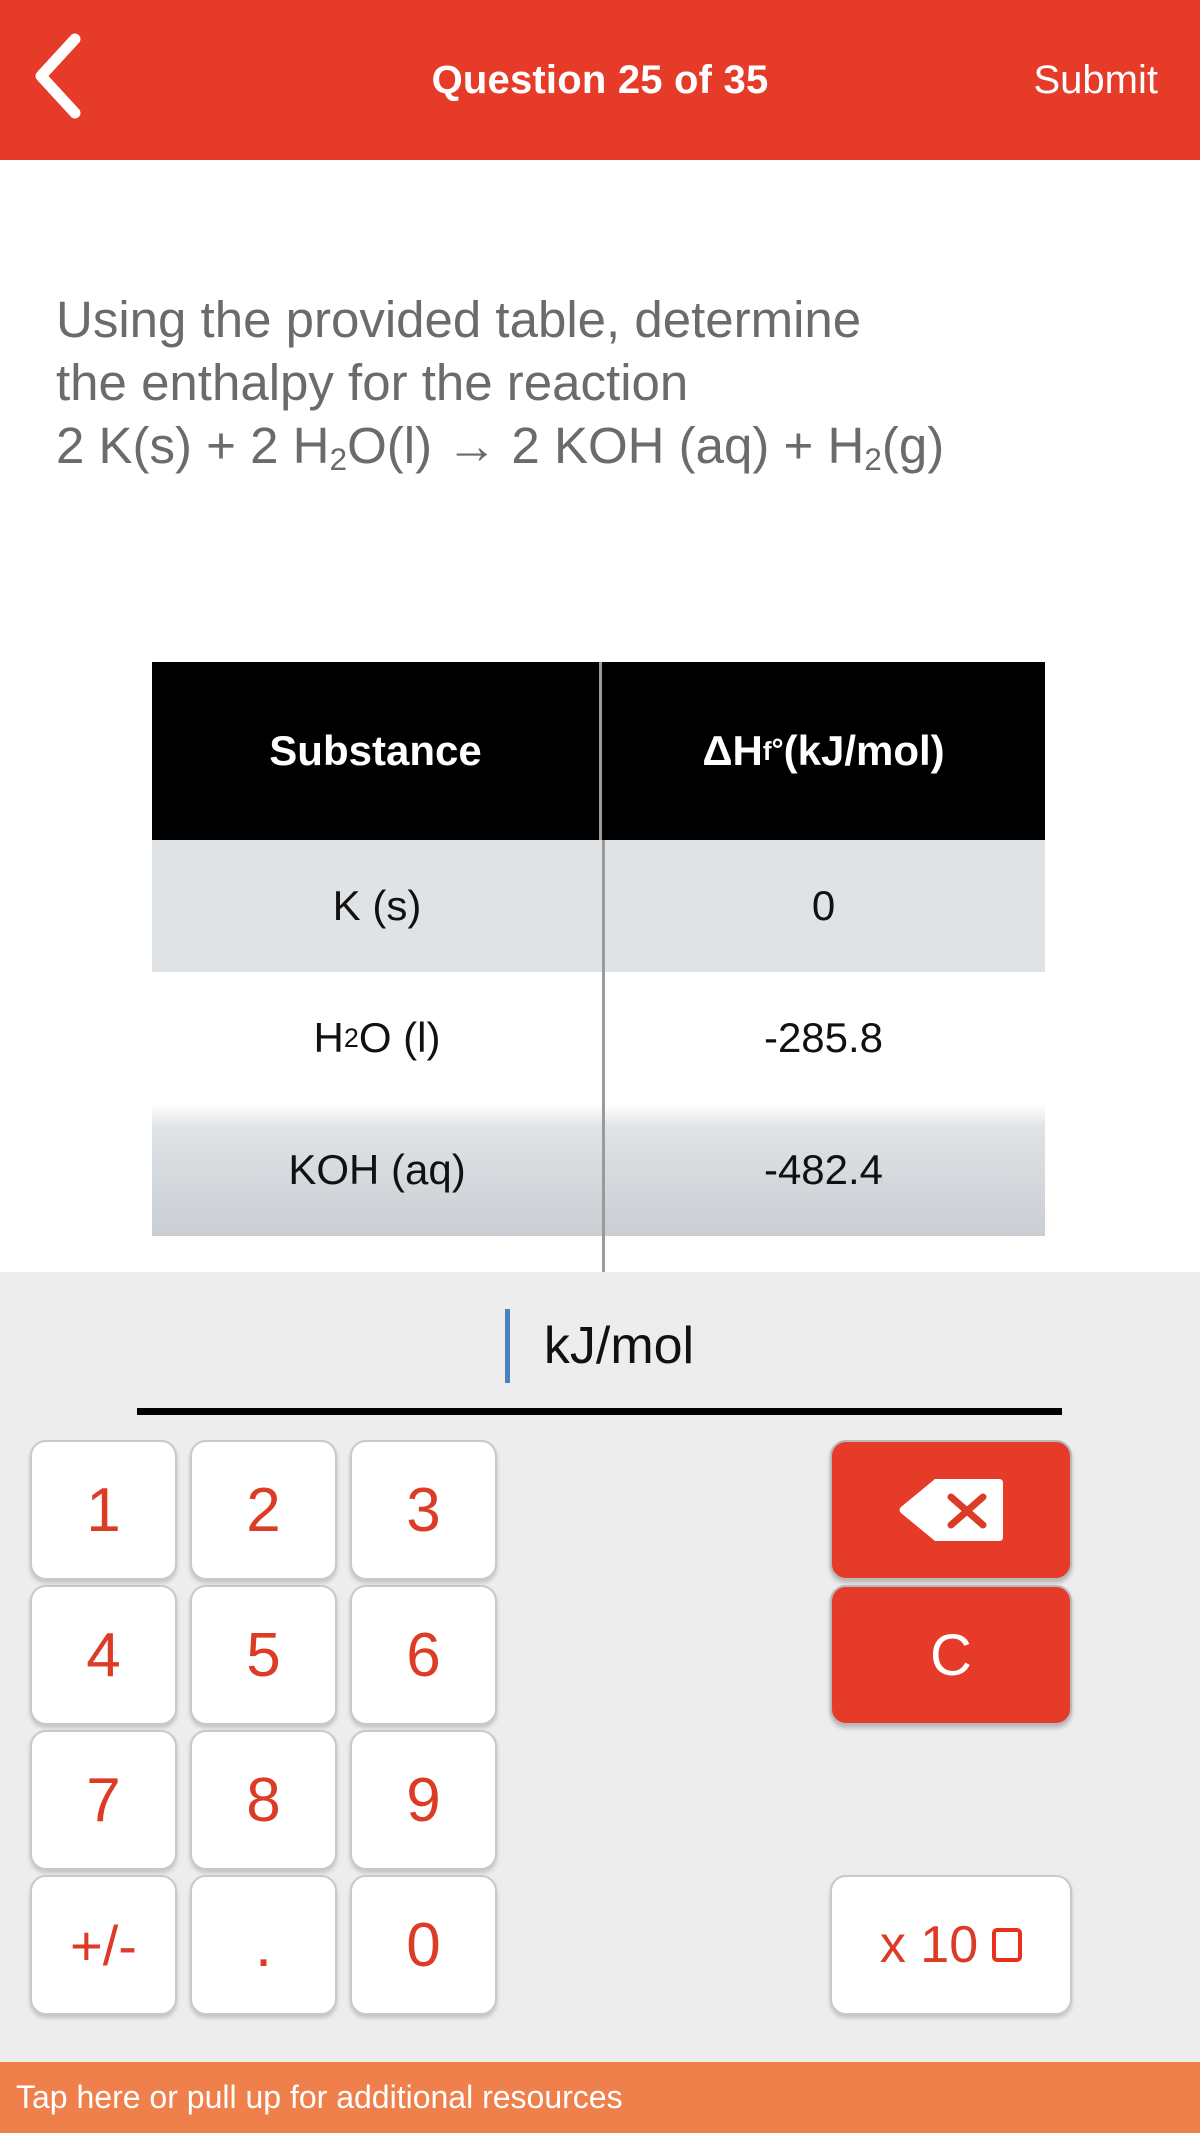 Image resolution: width=1200 pixels, height=2133 pixels. I want to click on table-header-enthalpy: ΔH f ° (kJ/mol), so click(823, 751).